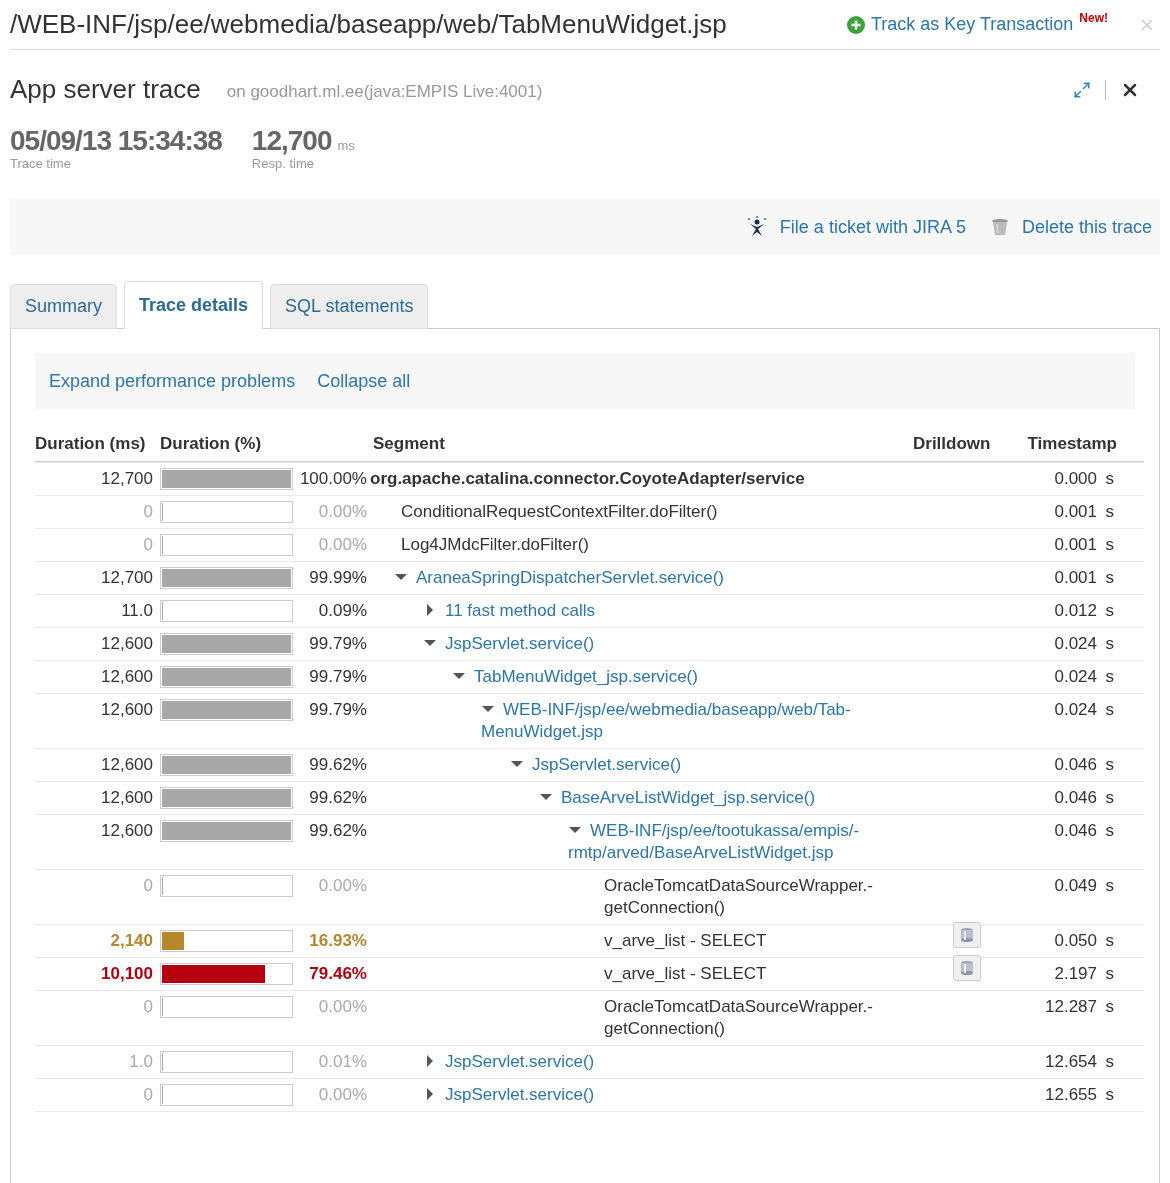 The width and height of the screenshot is (1170, 1183). I want to click on timestamp-value: 0.000, so click(1075, 478).